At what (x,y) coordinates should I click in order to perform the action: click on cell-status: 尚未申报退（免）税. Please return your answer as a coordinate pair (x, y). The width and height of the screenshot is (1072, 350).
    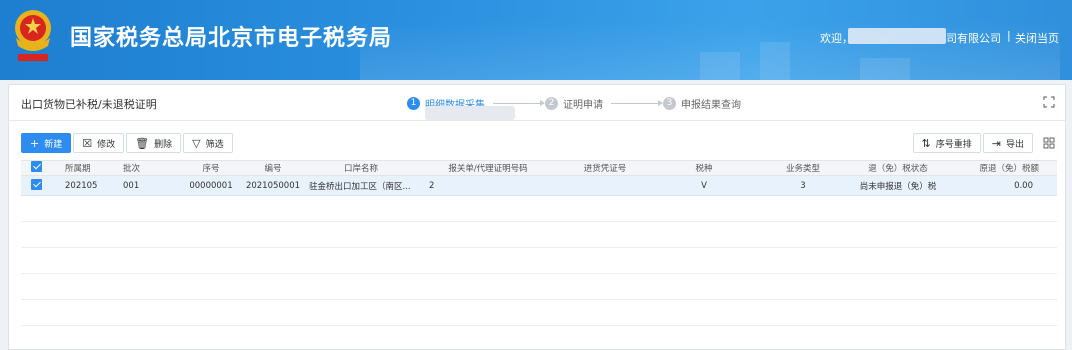
    Looking at the image, I should click on (898, 186).